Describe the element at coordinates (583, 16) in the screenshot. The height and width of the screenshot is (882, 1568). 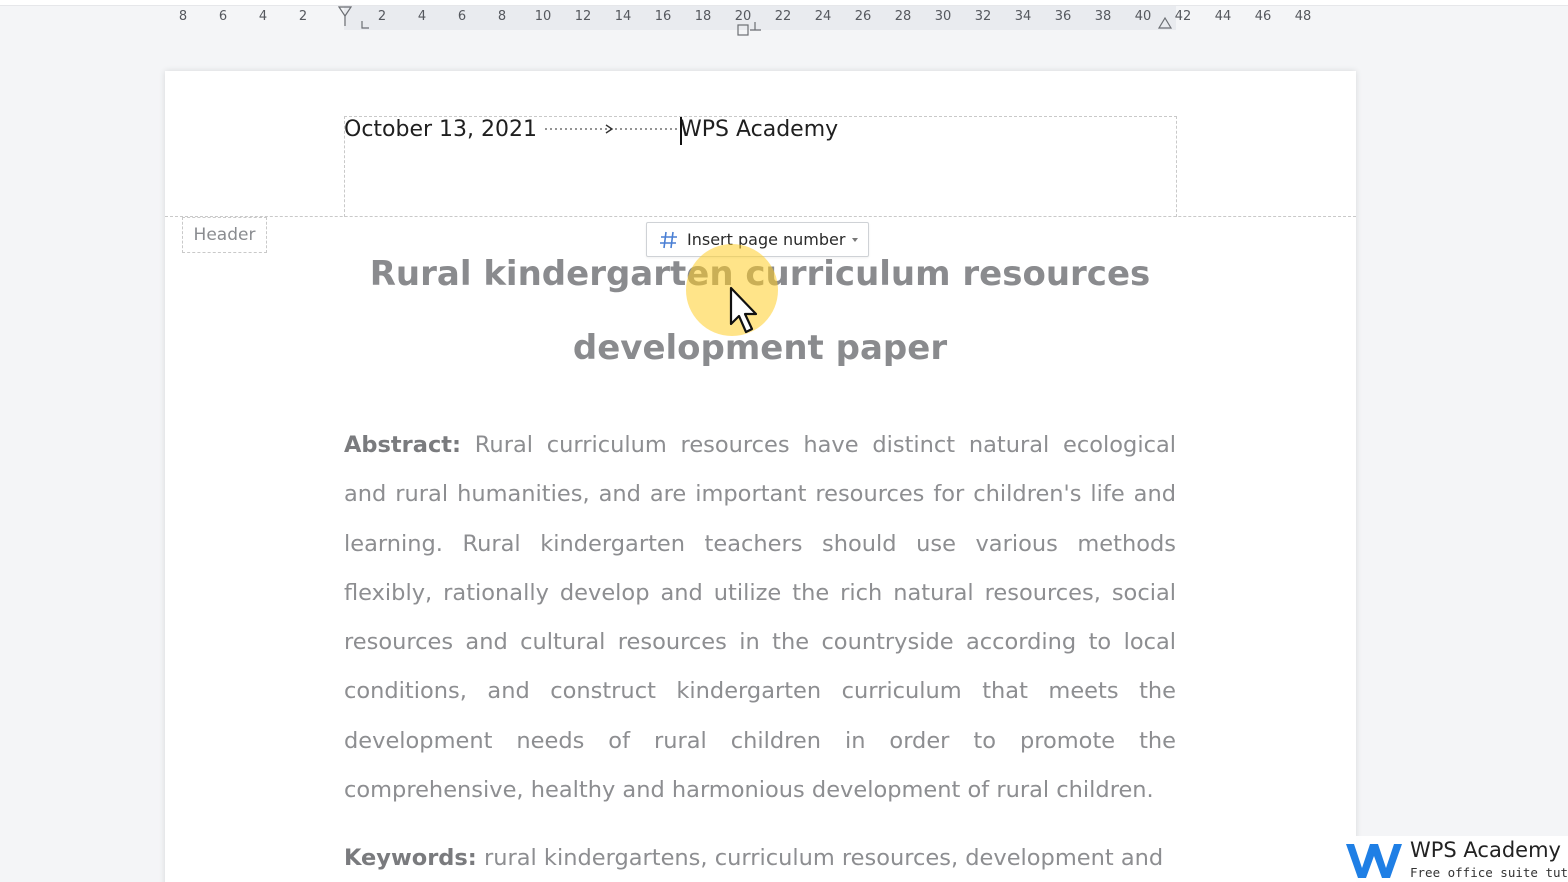
I see `ruler-tick-label: 12` at that location.